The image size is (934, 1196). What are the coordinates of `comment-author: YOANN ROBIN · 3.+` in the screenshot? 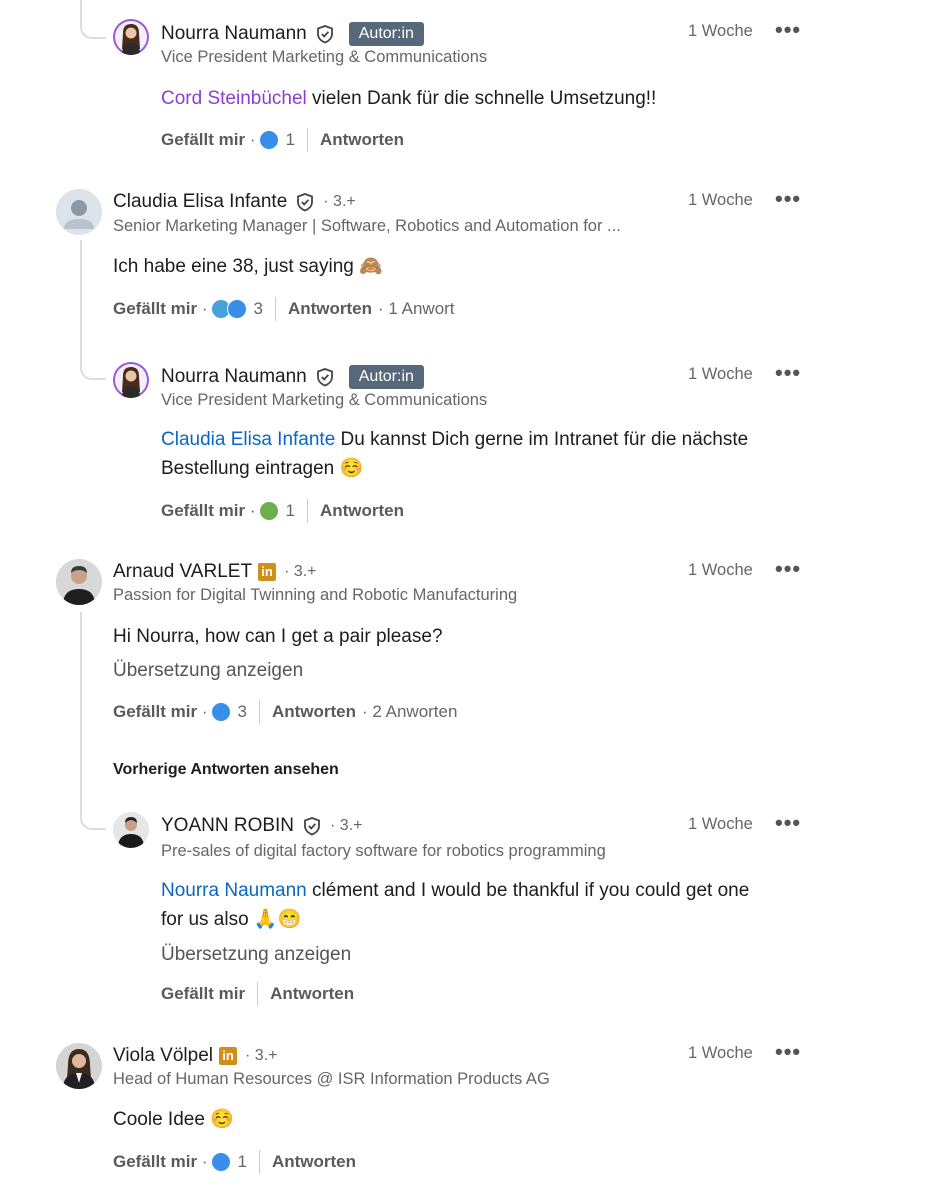 It's located at (262, 826).